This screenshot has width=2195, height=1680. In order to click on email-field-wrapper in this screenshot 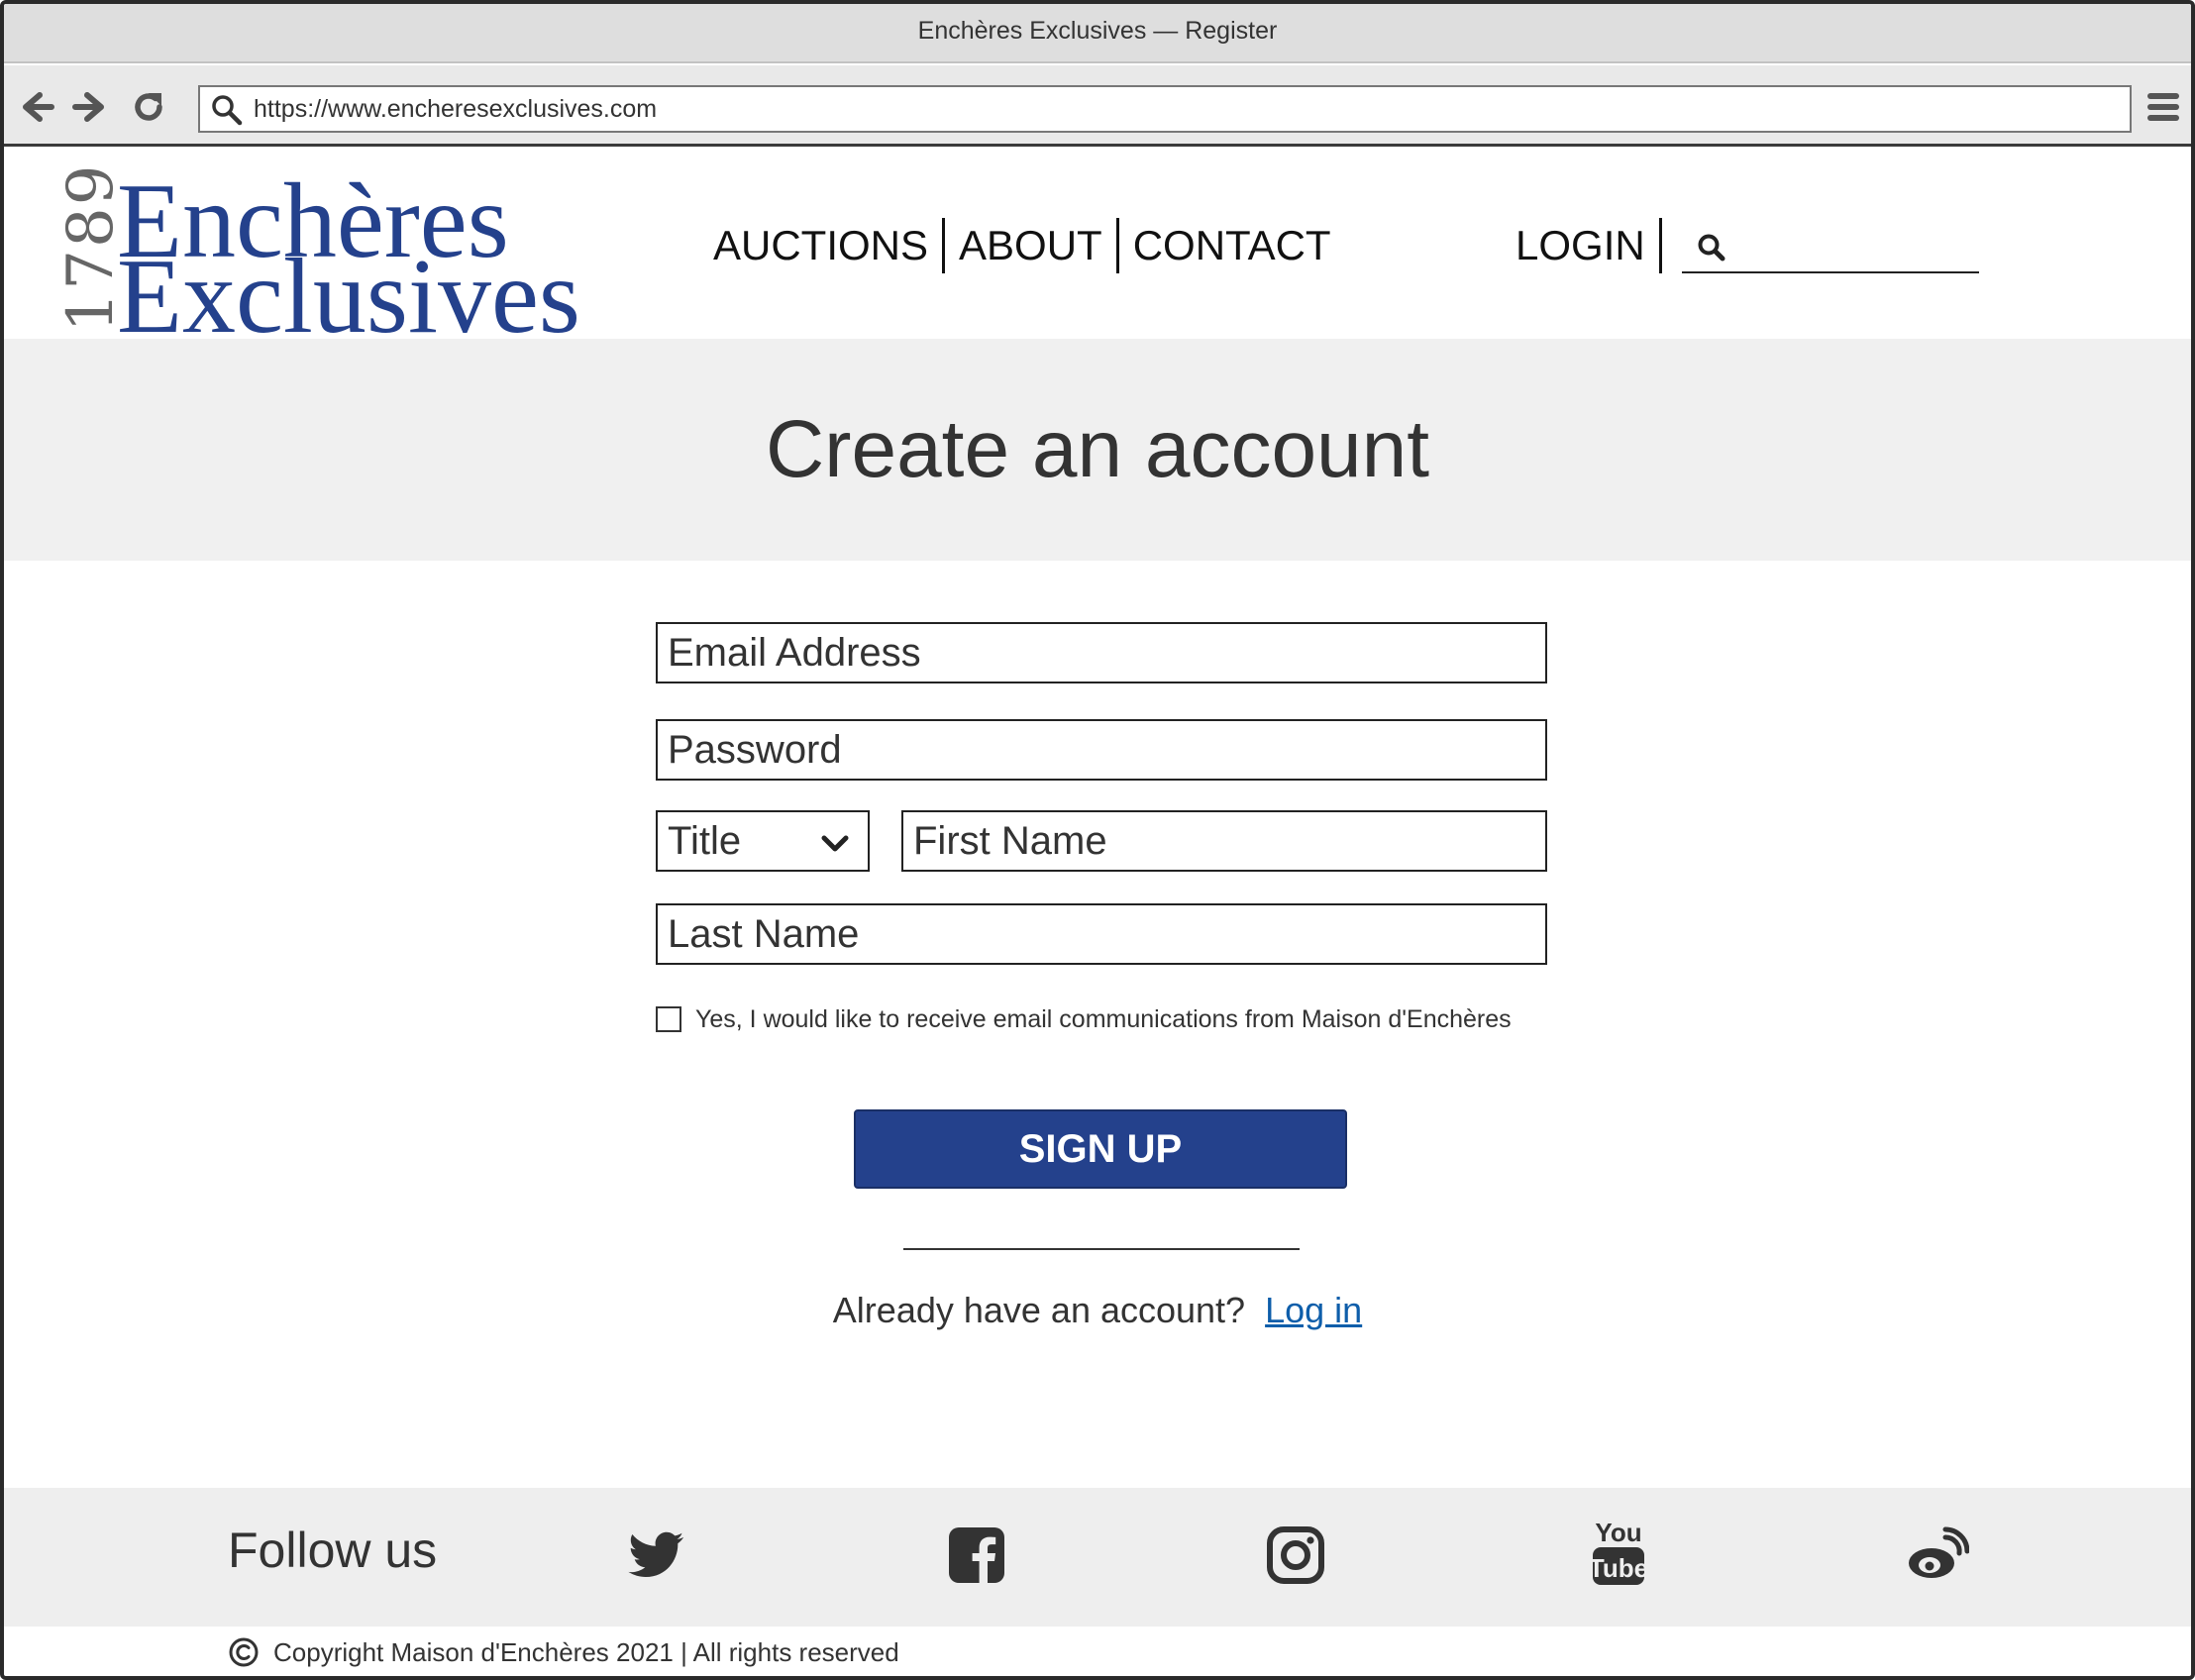, I will do `click(1101, 652)`.